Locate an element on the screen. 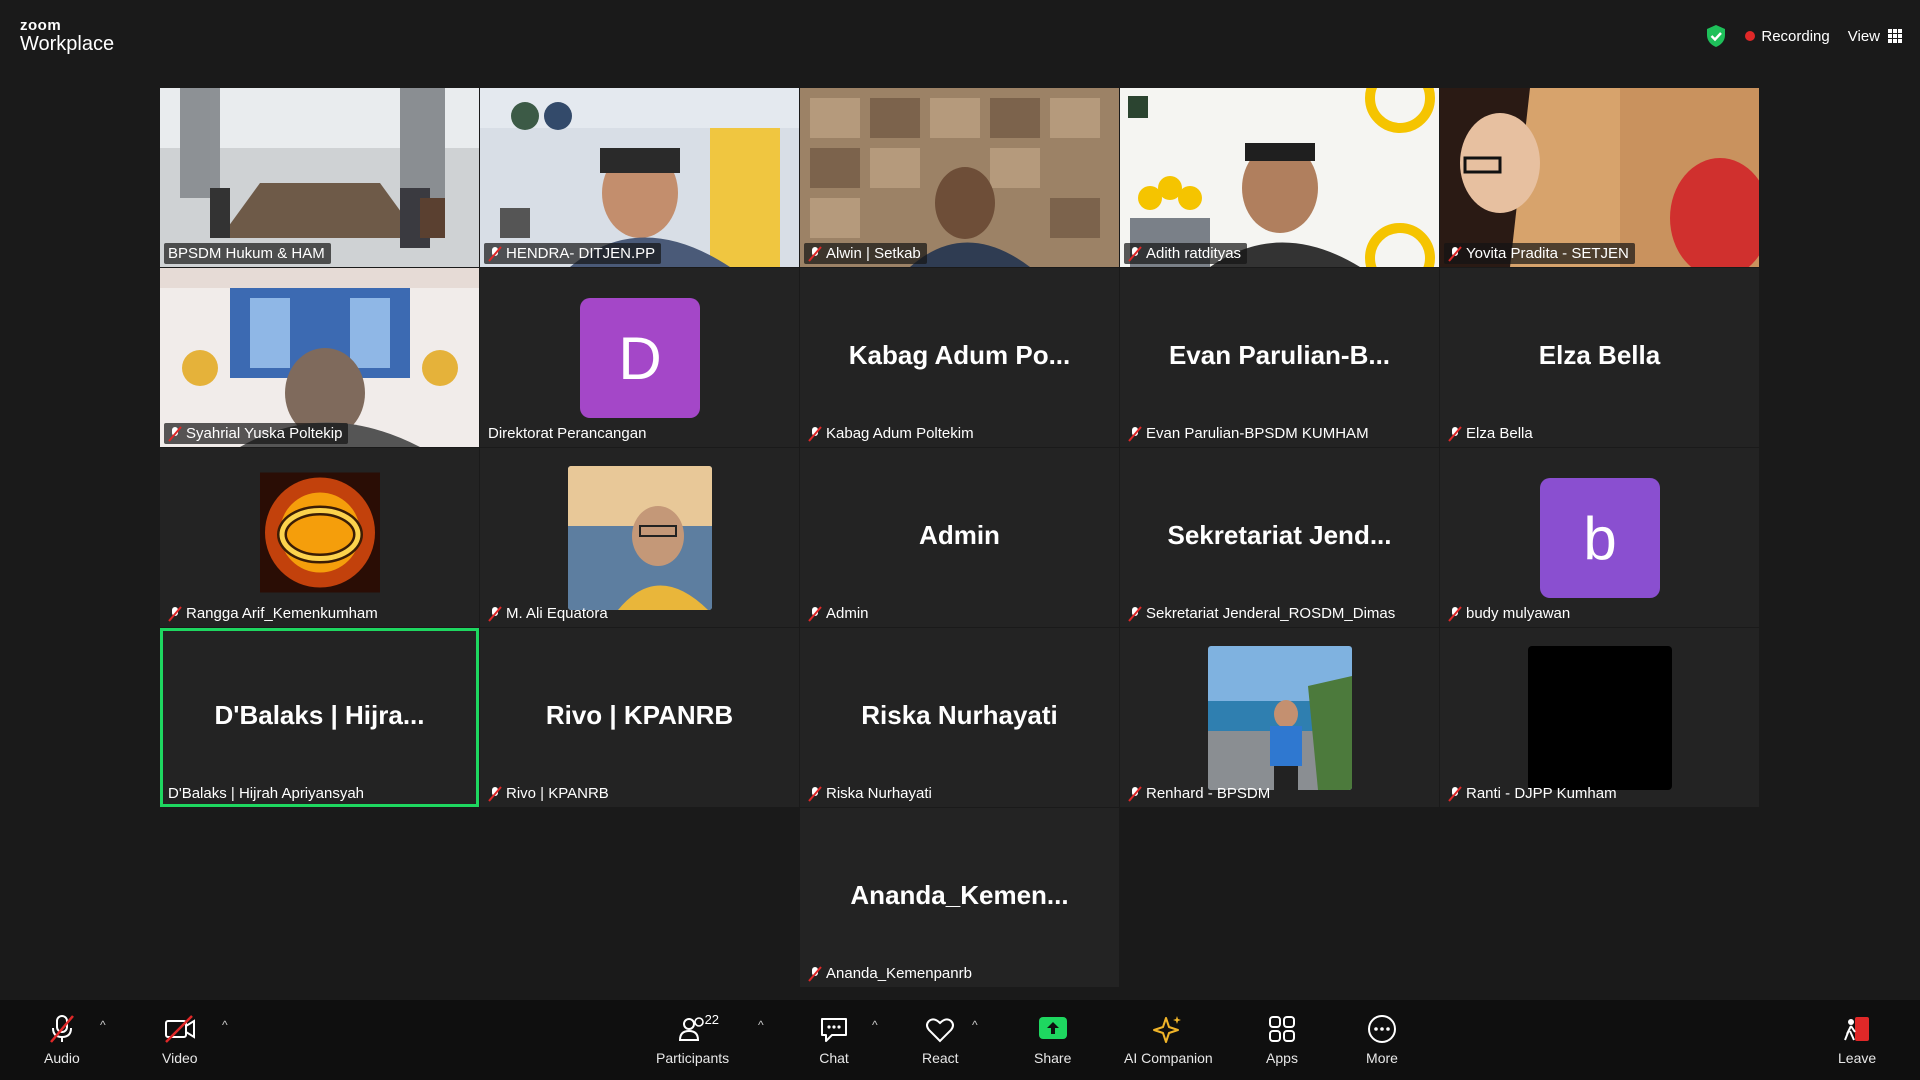  participant-name-tag: Syahrial Yuska Poltekip is located at coordinates (256, 433).